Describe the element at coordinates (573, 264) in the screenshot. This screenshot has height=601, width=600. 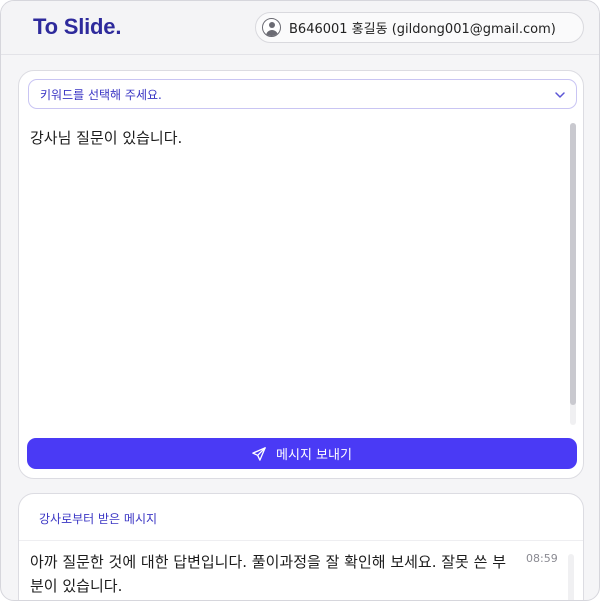
I see `message-scrollbar-thumb` at that location.